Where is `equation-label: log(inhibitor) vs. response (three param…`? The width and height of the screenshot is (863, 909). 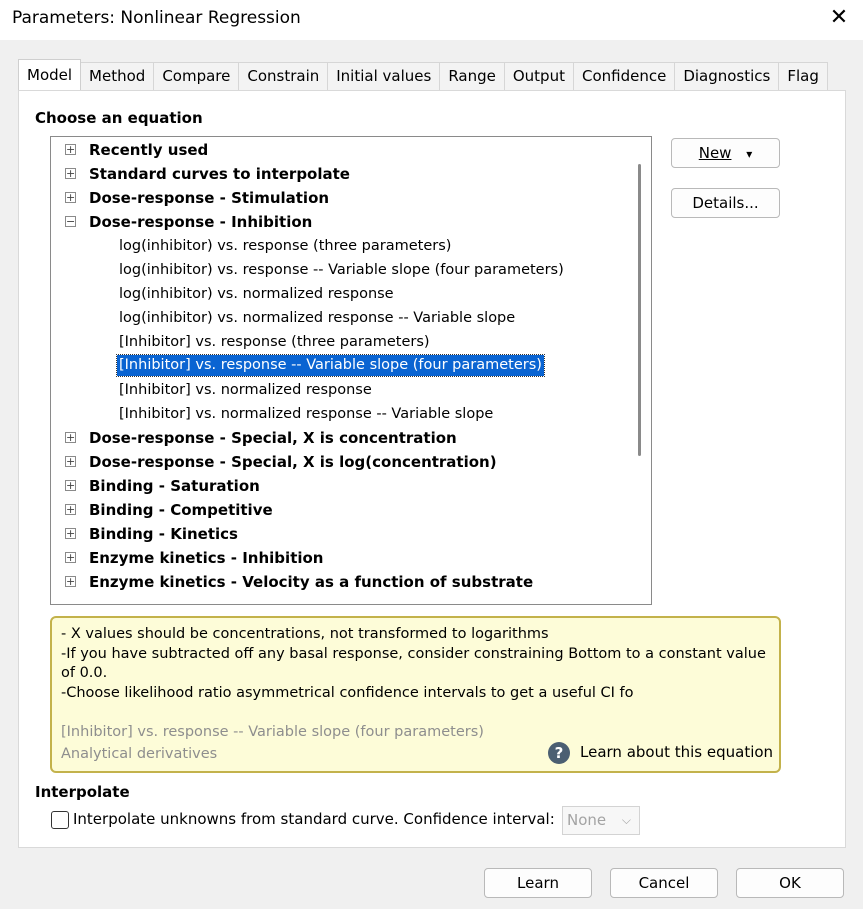
equation-label: log(inhibitor) vs. response (three param… is located at coordinates (285, 246).